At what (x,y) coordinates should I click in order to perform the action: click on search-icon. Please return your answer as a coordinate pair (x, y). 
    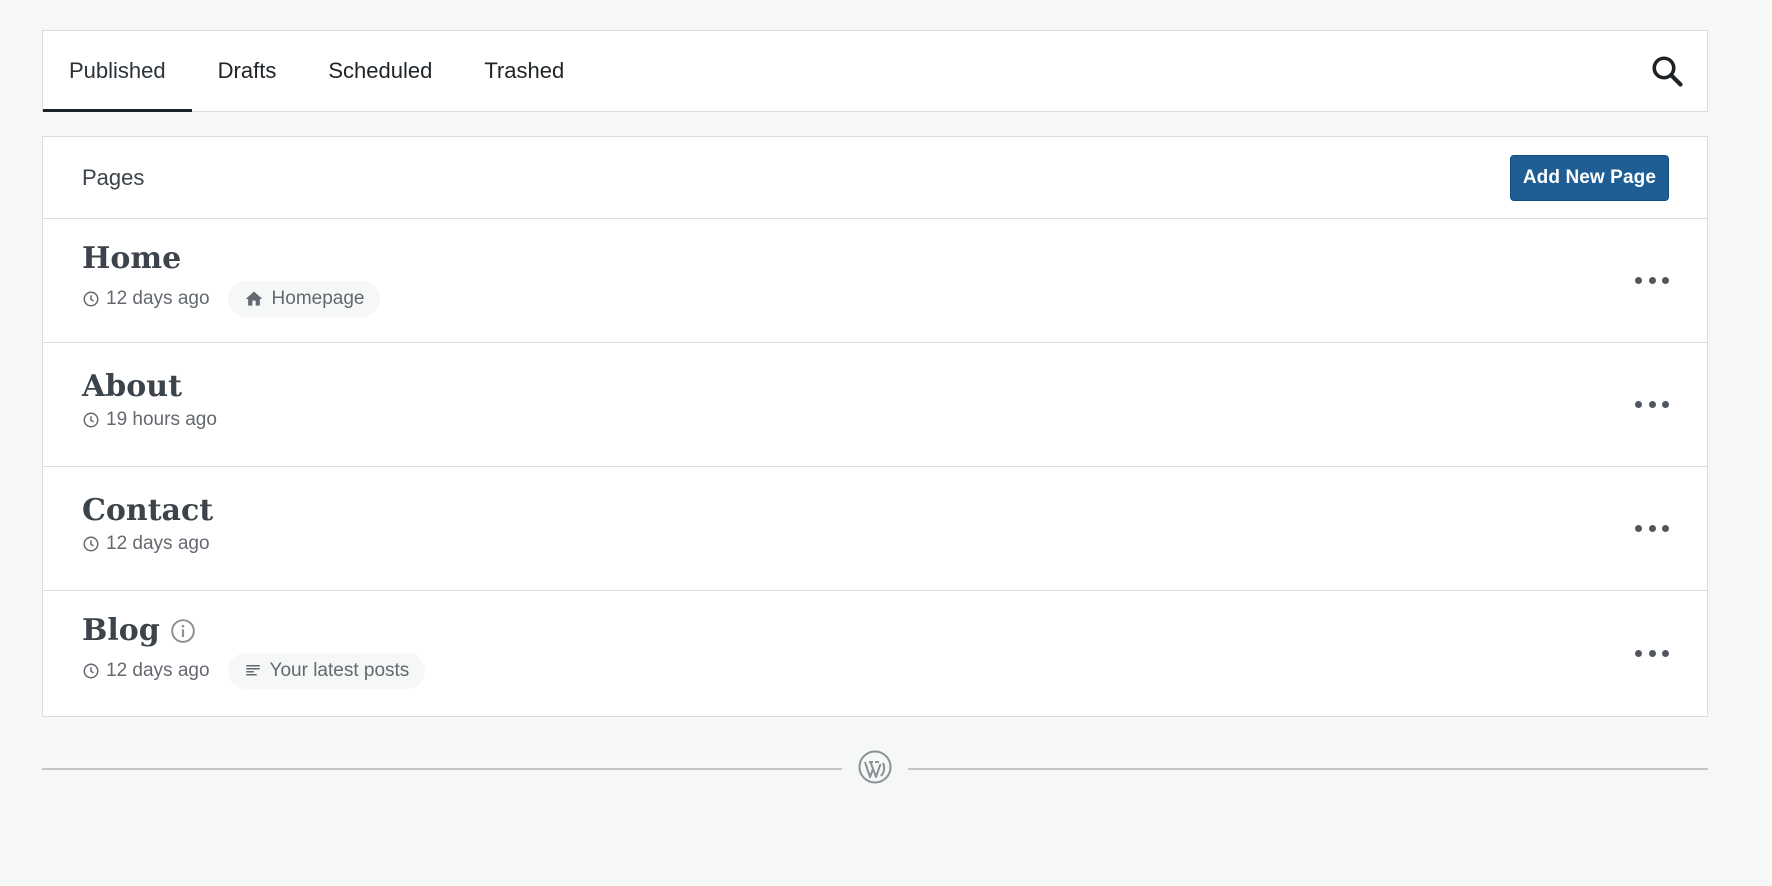
    Looking at the image, I should click on (1667, 71).